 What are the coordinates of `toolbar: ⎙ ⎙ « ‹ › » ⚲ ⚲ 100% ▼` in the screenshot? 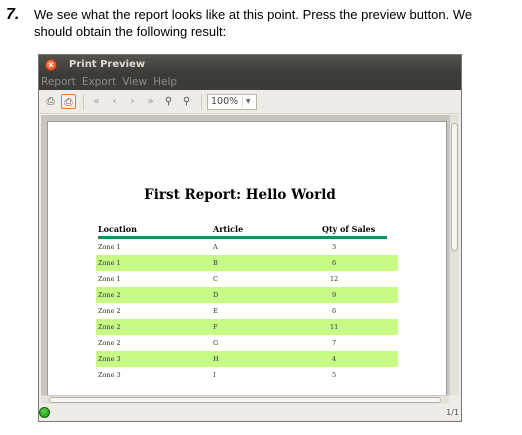 It's located at (250, 102).